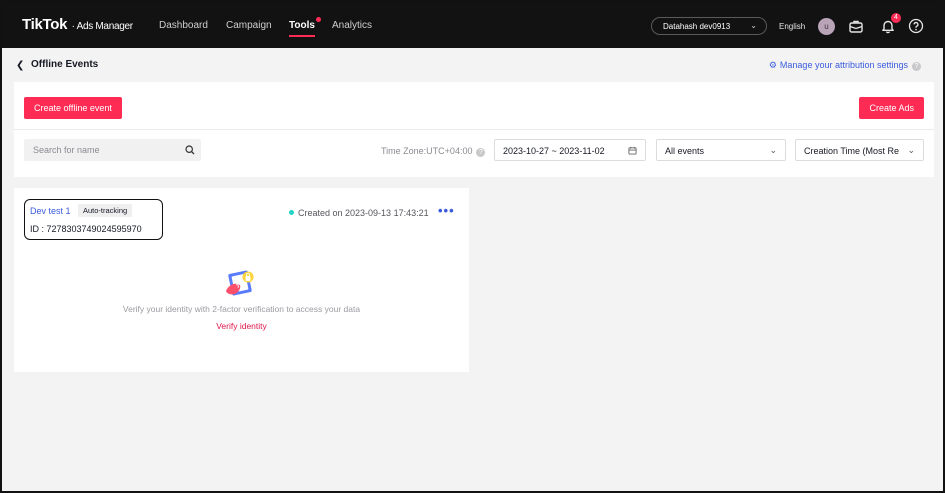  Describe the element at coordinates (104, 26) in the screenshot. I see `logo-sub: Ads Manager` at that location.